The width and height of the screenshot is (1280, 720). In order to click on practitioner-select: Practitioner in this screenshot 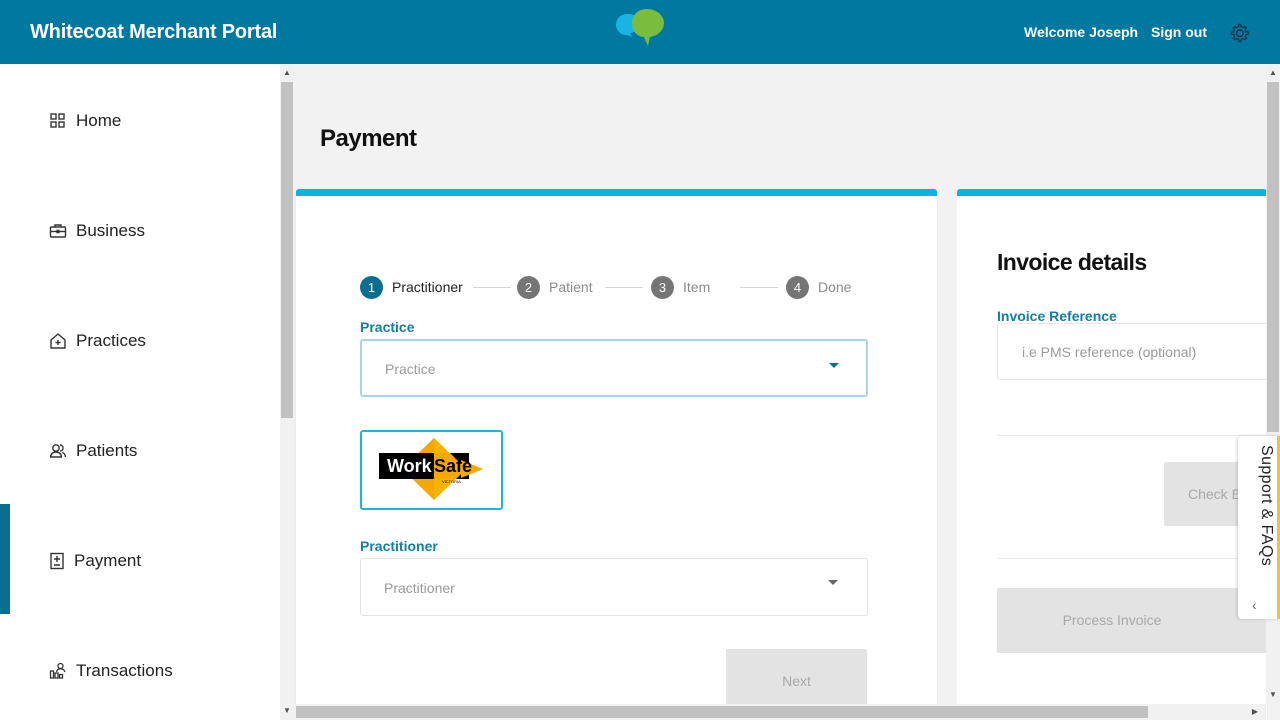, I will do `click(614, 587)`.